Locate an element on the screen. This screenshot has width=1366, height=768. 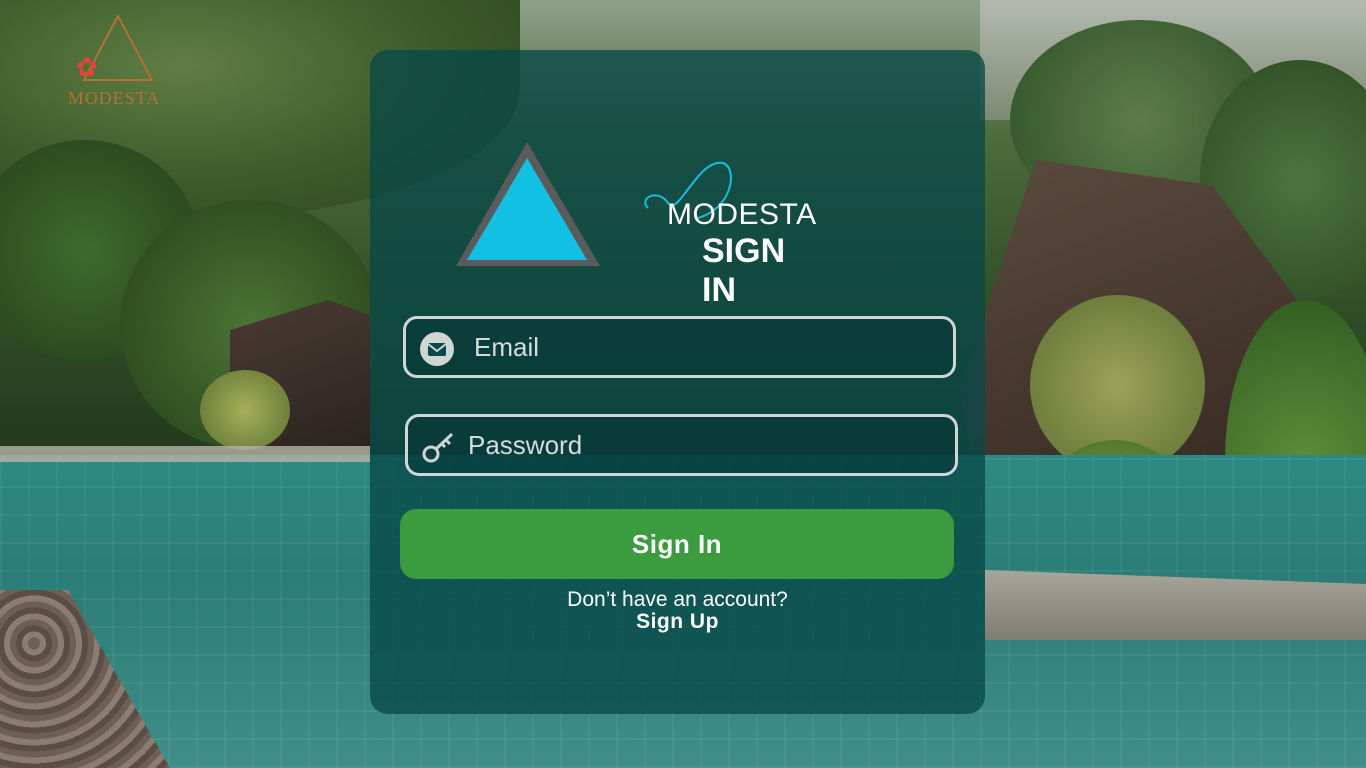
corner-logo-text: MODESTA is located at coordinates (114, 98).